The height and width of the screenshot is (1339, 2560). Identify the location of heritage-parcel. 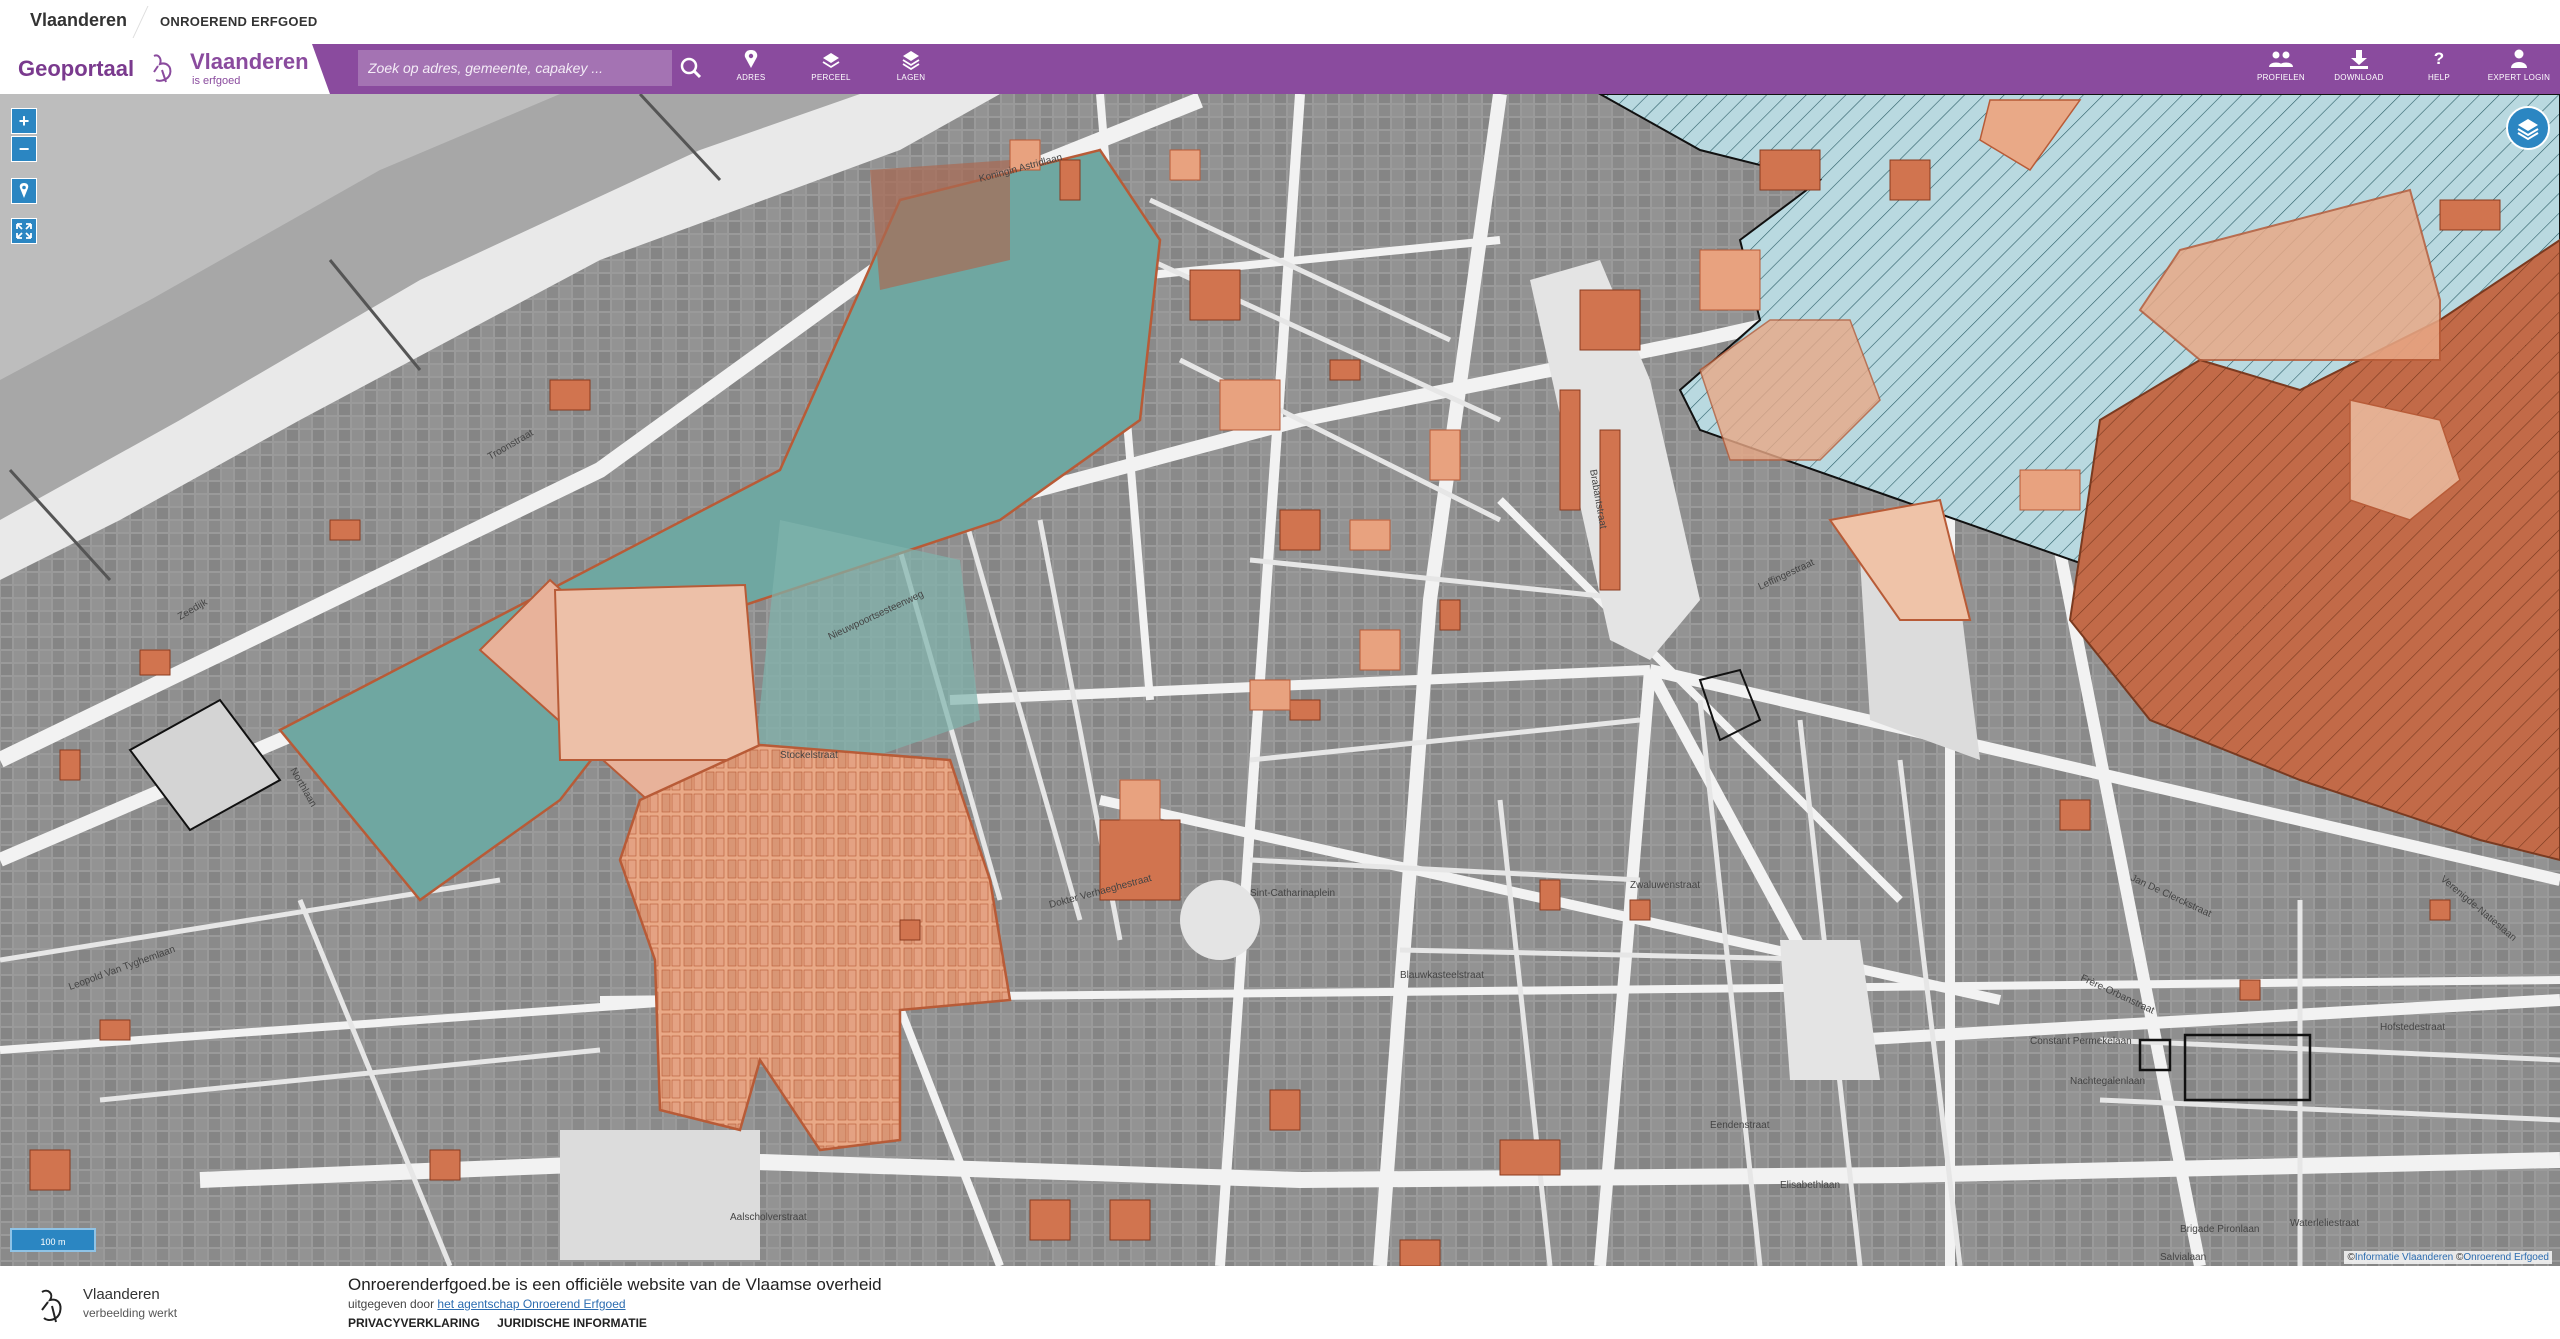
(657, 672).